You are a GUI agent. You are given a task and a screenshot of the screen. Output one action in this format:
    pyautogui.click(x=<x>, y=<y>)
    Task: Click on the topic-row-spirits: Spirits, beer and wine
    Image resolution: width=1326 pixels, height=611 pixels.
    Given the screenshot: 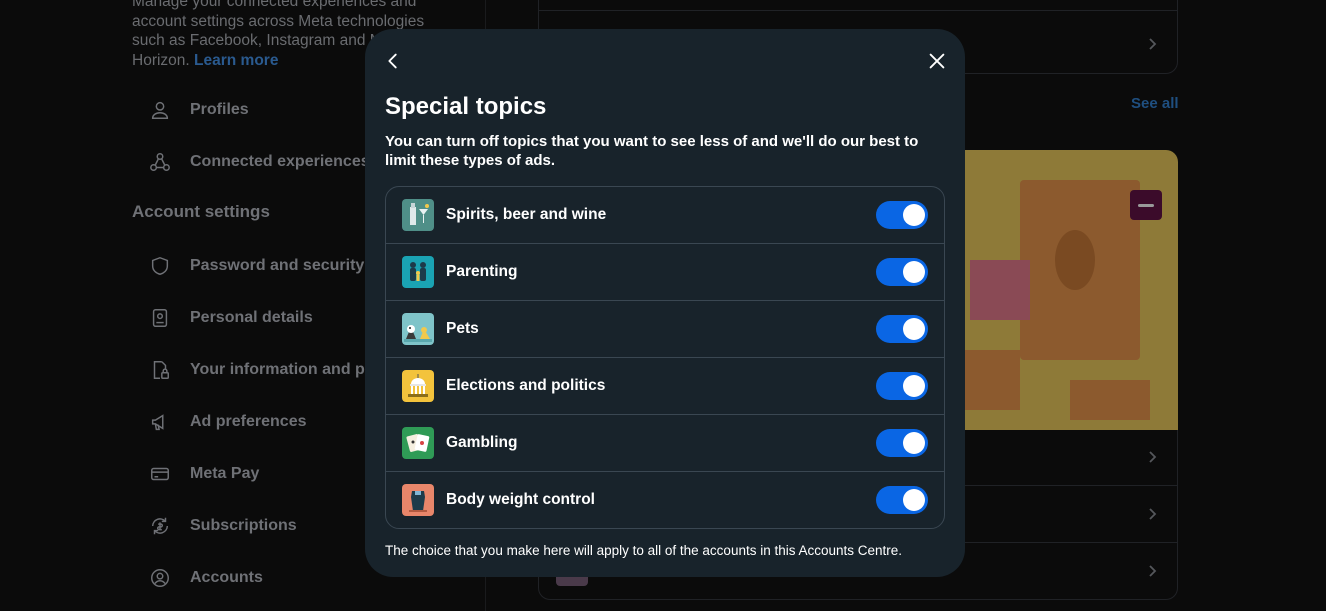 What is the action you would take?
    pyautogui.click(x=665, y=215)
    